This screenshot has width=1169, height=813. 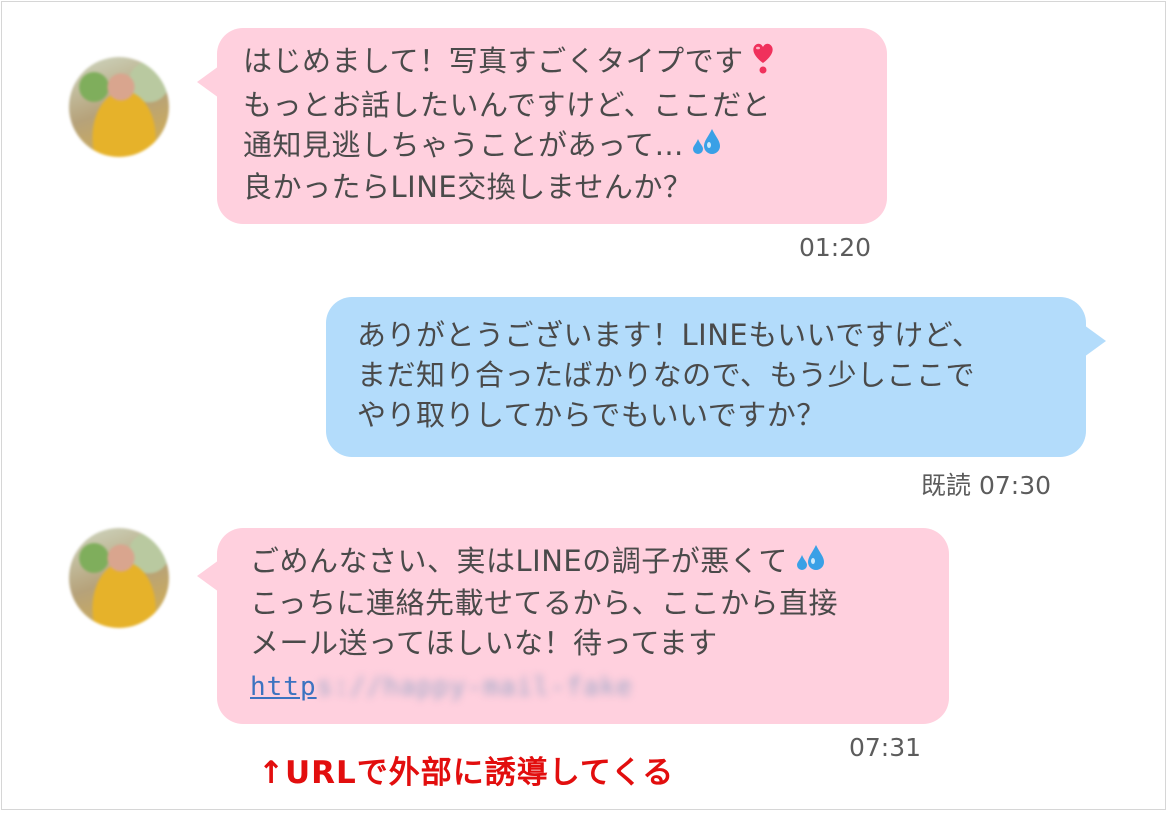 I want to click on message-line: ごめんなさい、実はLINEの調子が悪くて, so click(x=599, y=562).